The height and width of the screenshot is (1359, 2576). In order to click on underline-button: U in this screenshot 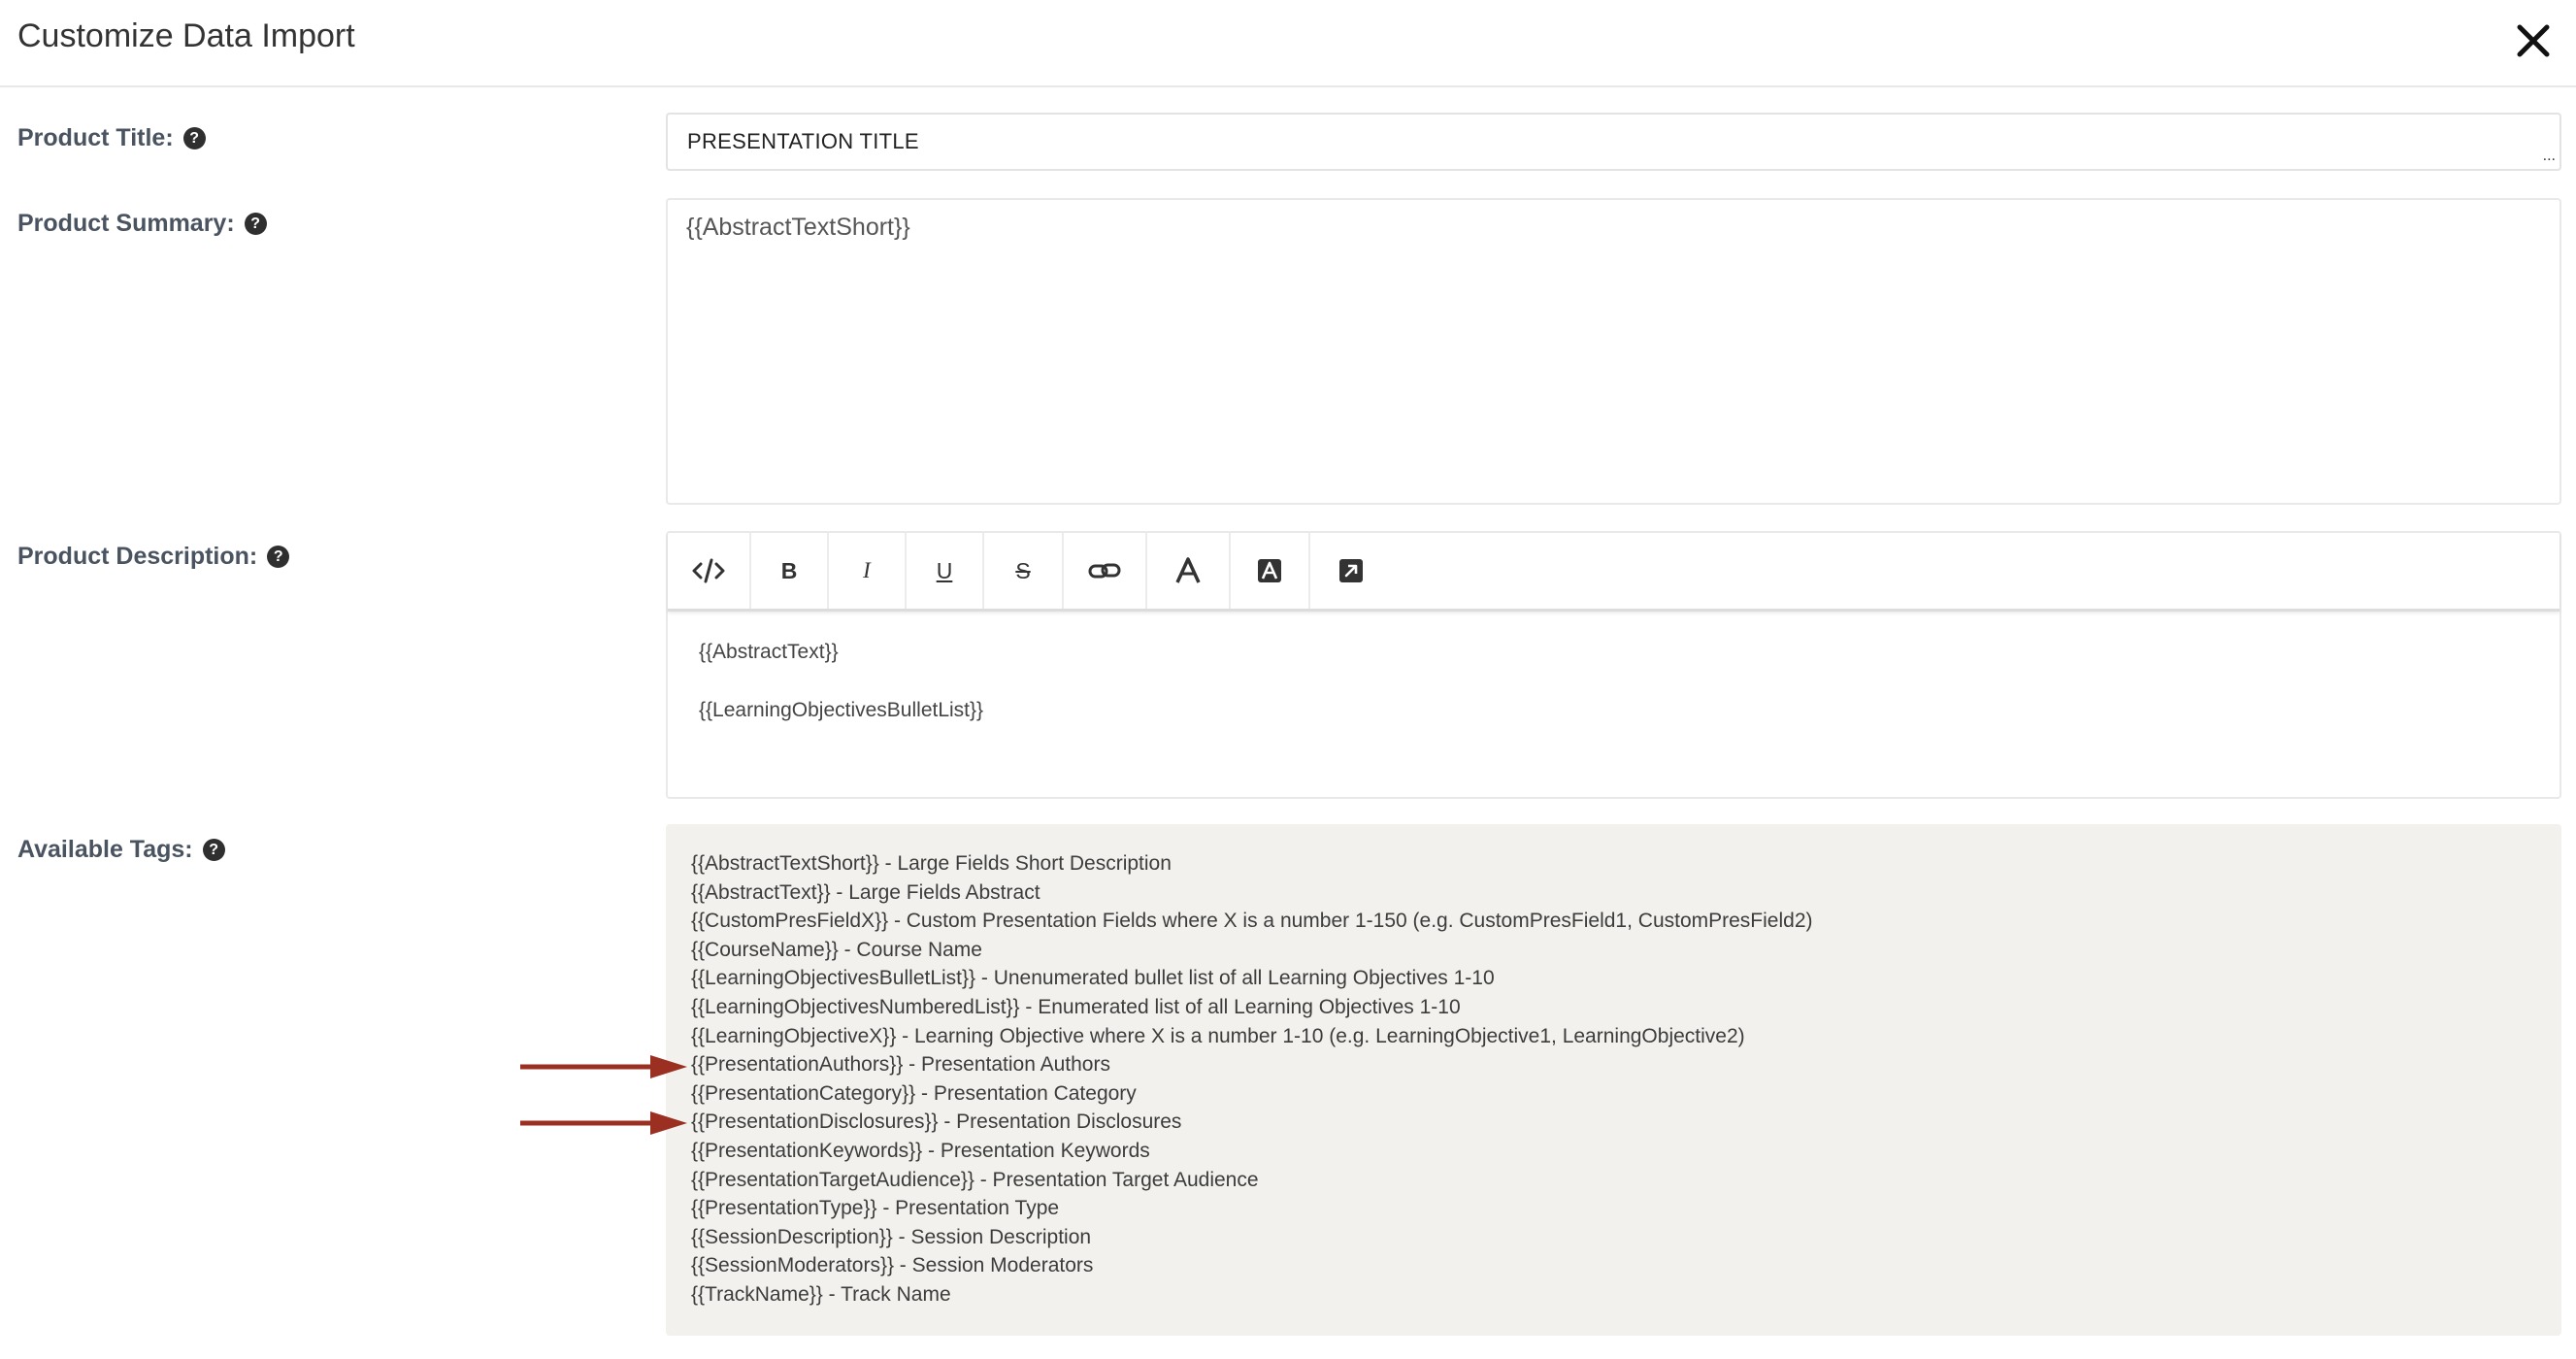, I will do `click(945, 571)`.